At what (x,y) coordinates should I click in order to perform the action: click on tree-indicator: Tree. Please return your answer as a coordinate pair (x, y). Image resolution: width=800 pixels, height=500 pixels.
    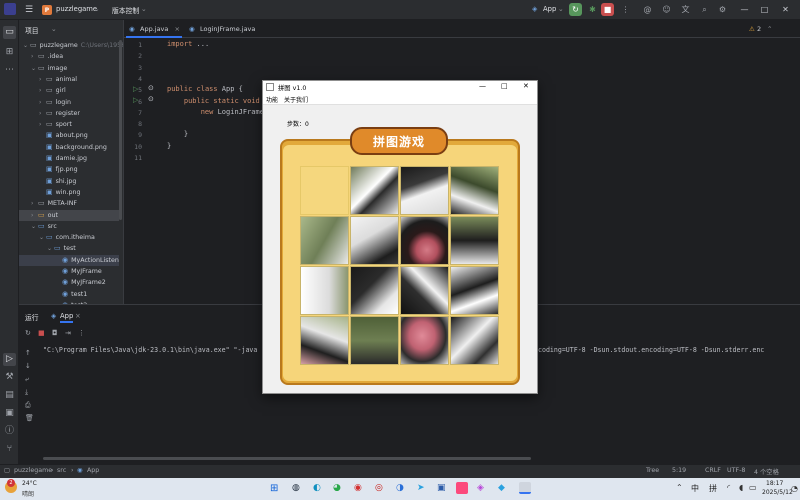
    Looking at the image, I should click on (652, 470).